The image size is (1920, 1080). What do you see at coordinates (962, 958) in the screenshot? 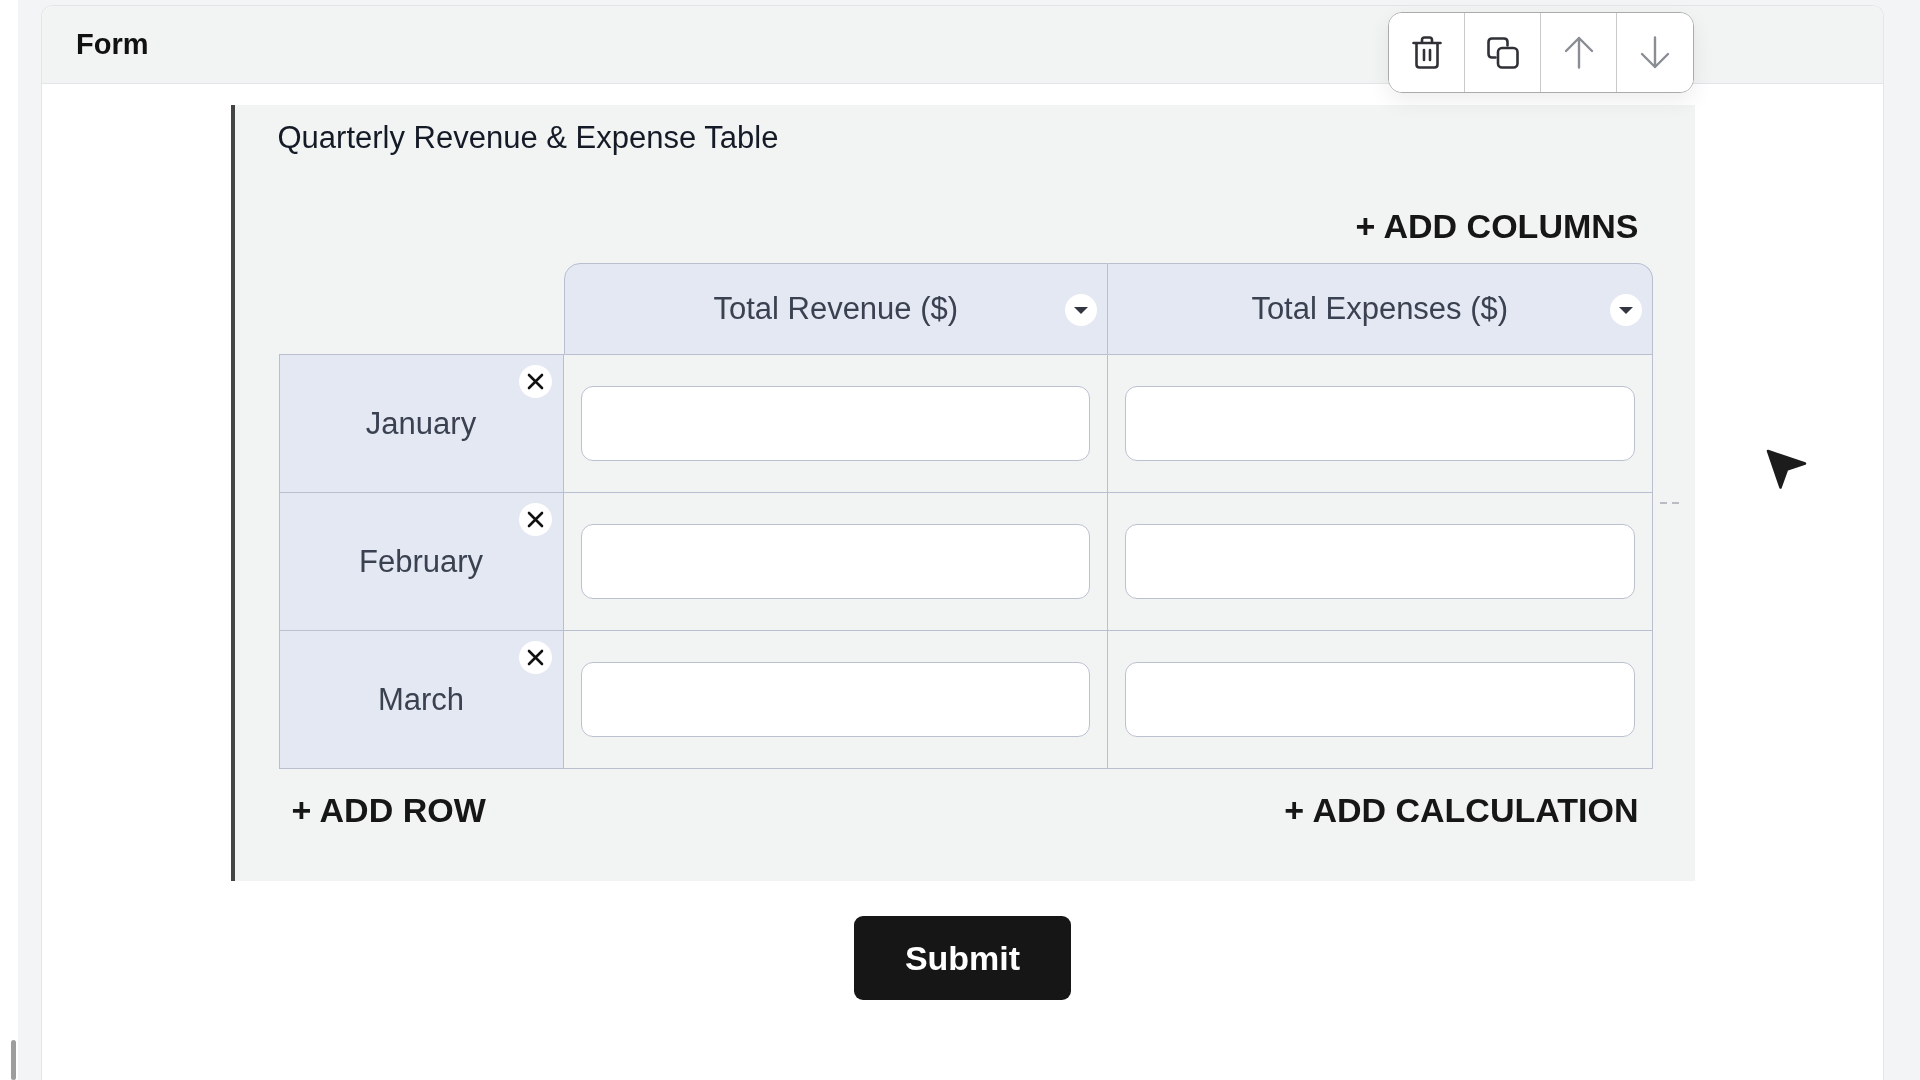
I see `submit-button: Submit` at bounding box center [962, 958].